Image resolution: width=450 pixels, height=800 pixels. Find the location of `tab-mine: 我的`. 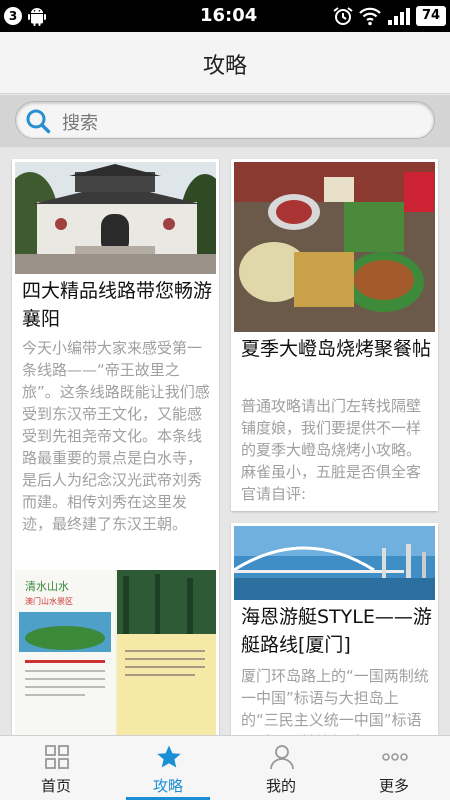

tab-mine: 我的 is located at coordinates (281, 768).